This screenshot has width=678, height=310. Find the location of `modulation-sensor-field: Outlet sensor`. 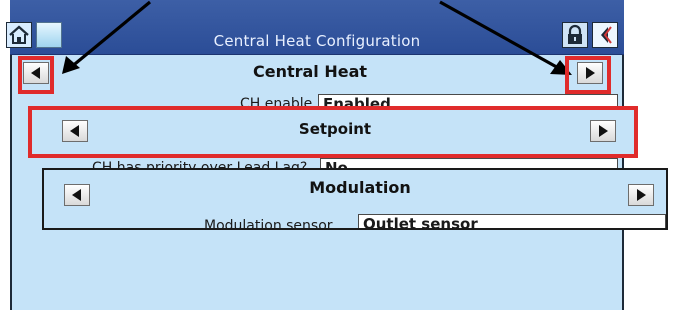

modulation-sensor-field: Outlet sensor is located at coordinates (512, 221).